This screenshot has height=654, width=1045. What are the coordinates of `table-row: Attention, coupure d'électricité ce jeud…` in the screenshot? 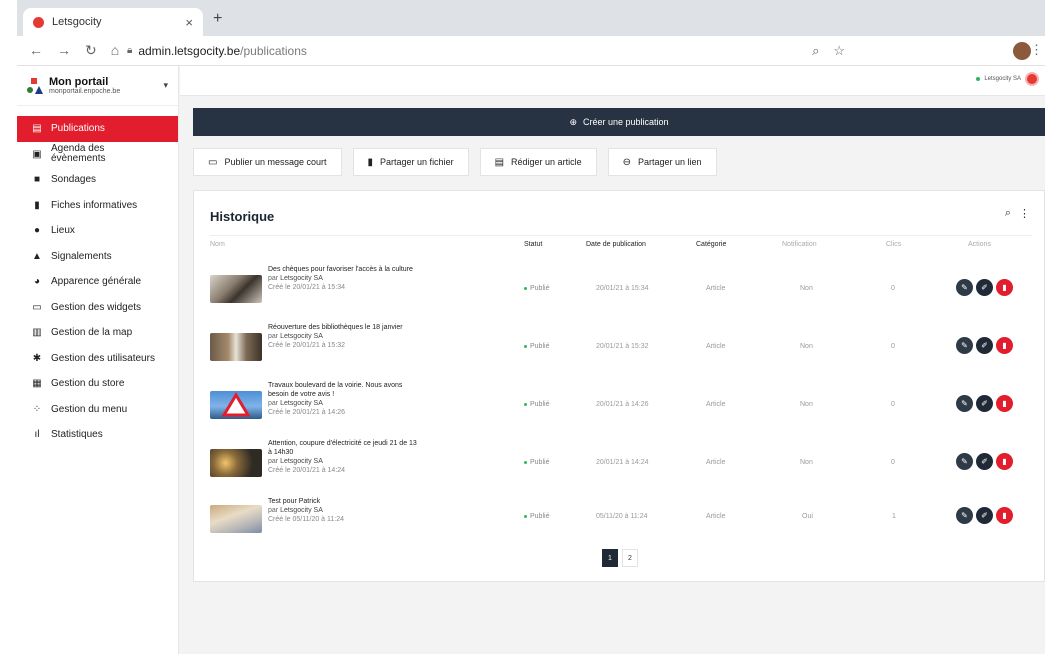 It's located at (621, 468).